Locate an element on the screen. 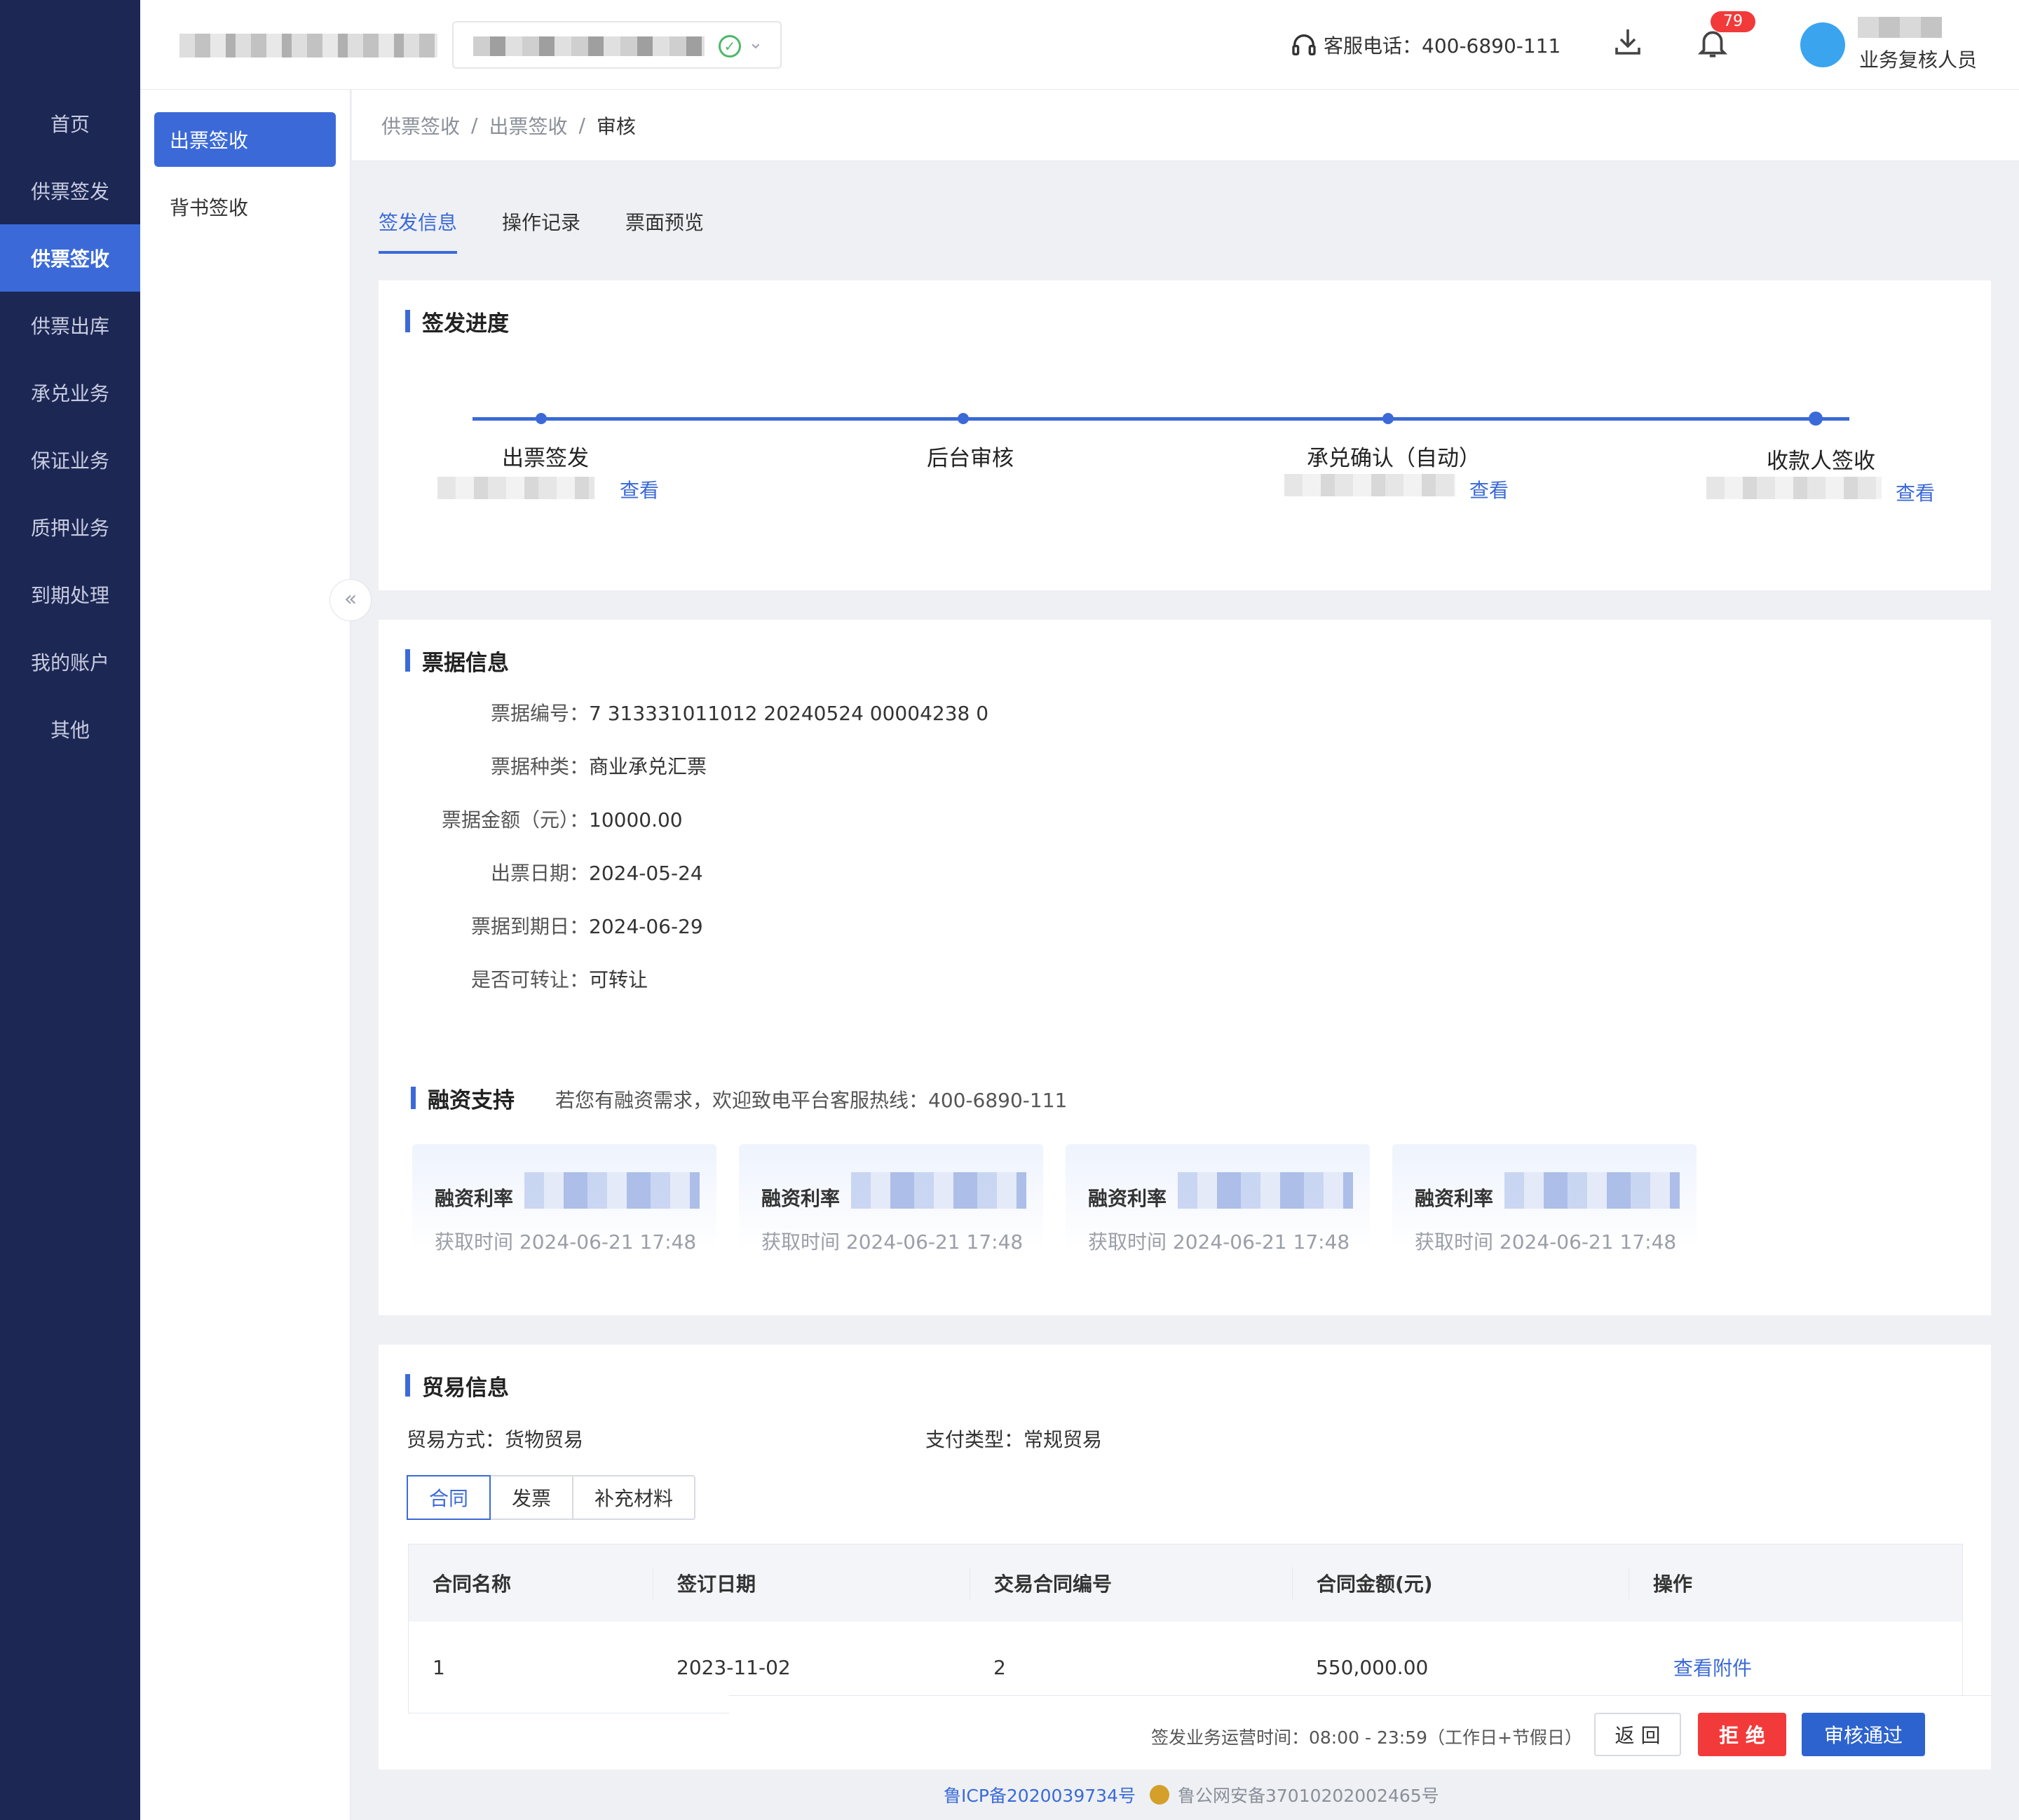 This screenshot has width=2019, height=1820. nav-item-account: 我的账户 is located at coordinates (70, 661).